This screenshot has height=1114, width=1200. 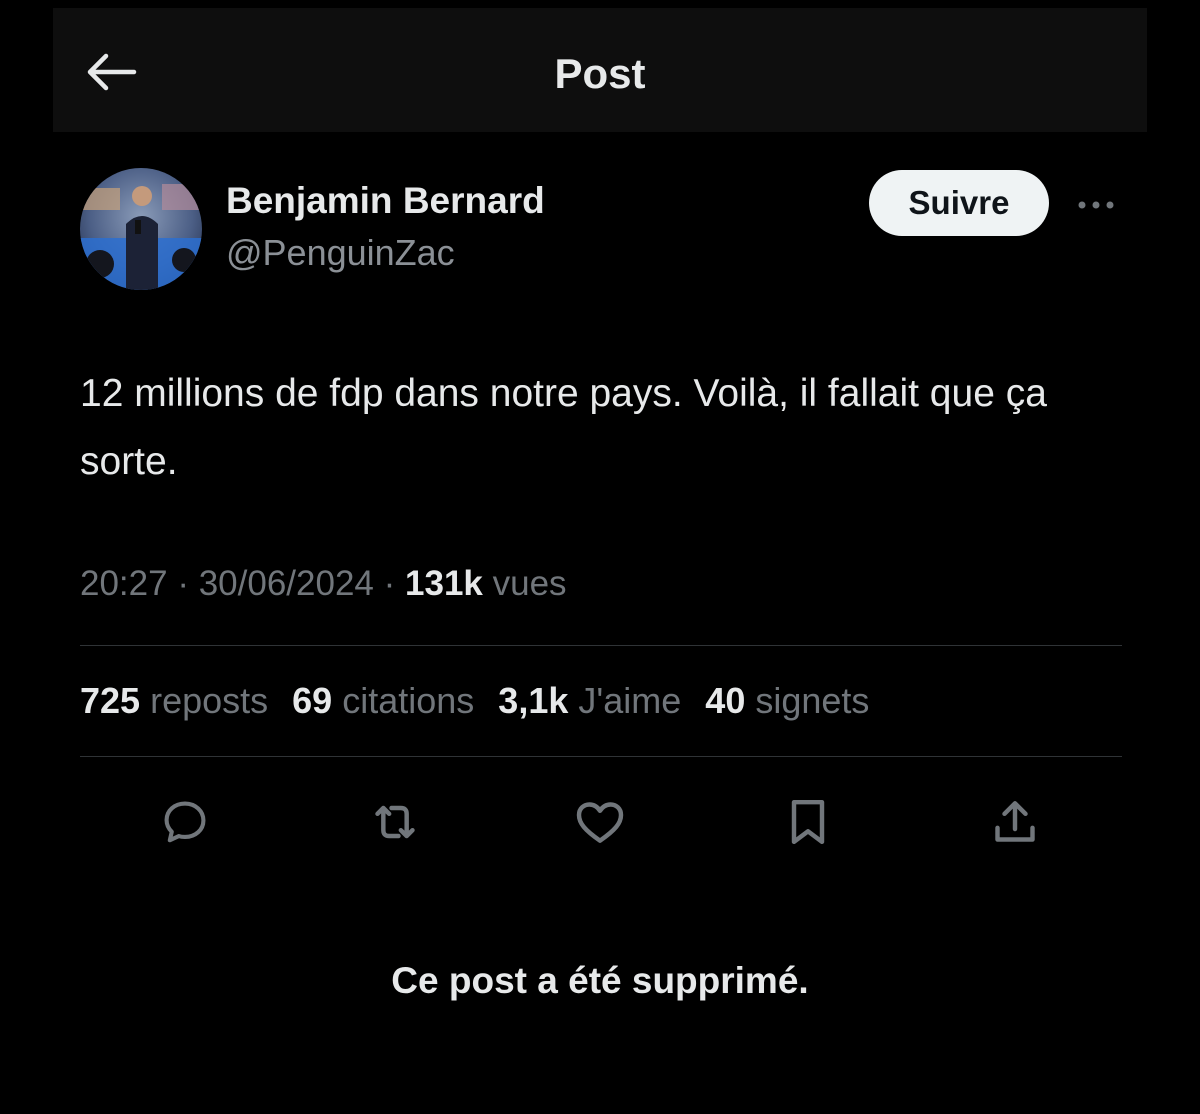 I want to click on bookmark-icon, so click(x=808, y=822).